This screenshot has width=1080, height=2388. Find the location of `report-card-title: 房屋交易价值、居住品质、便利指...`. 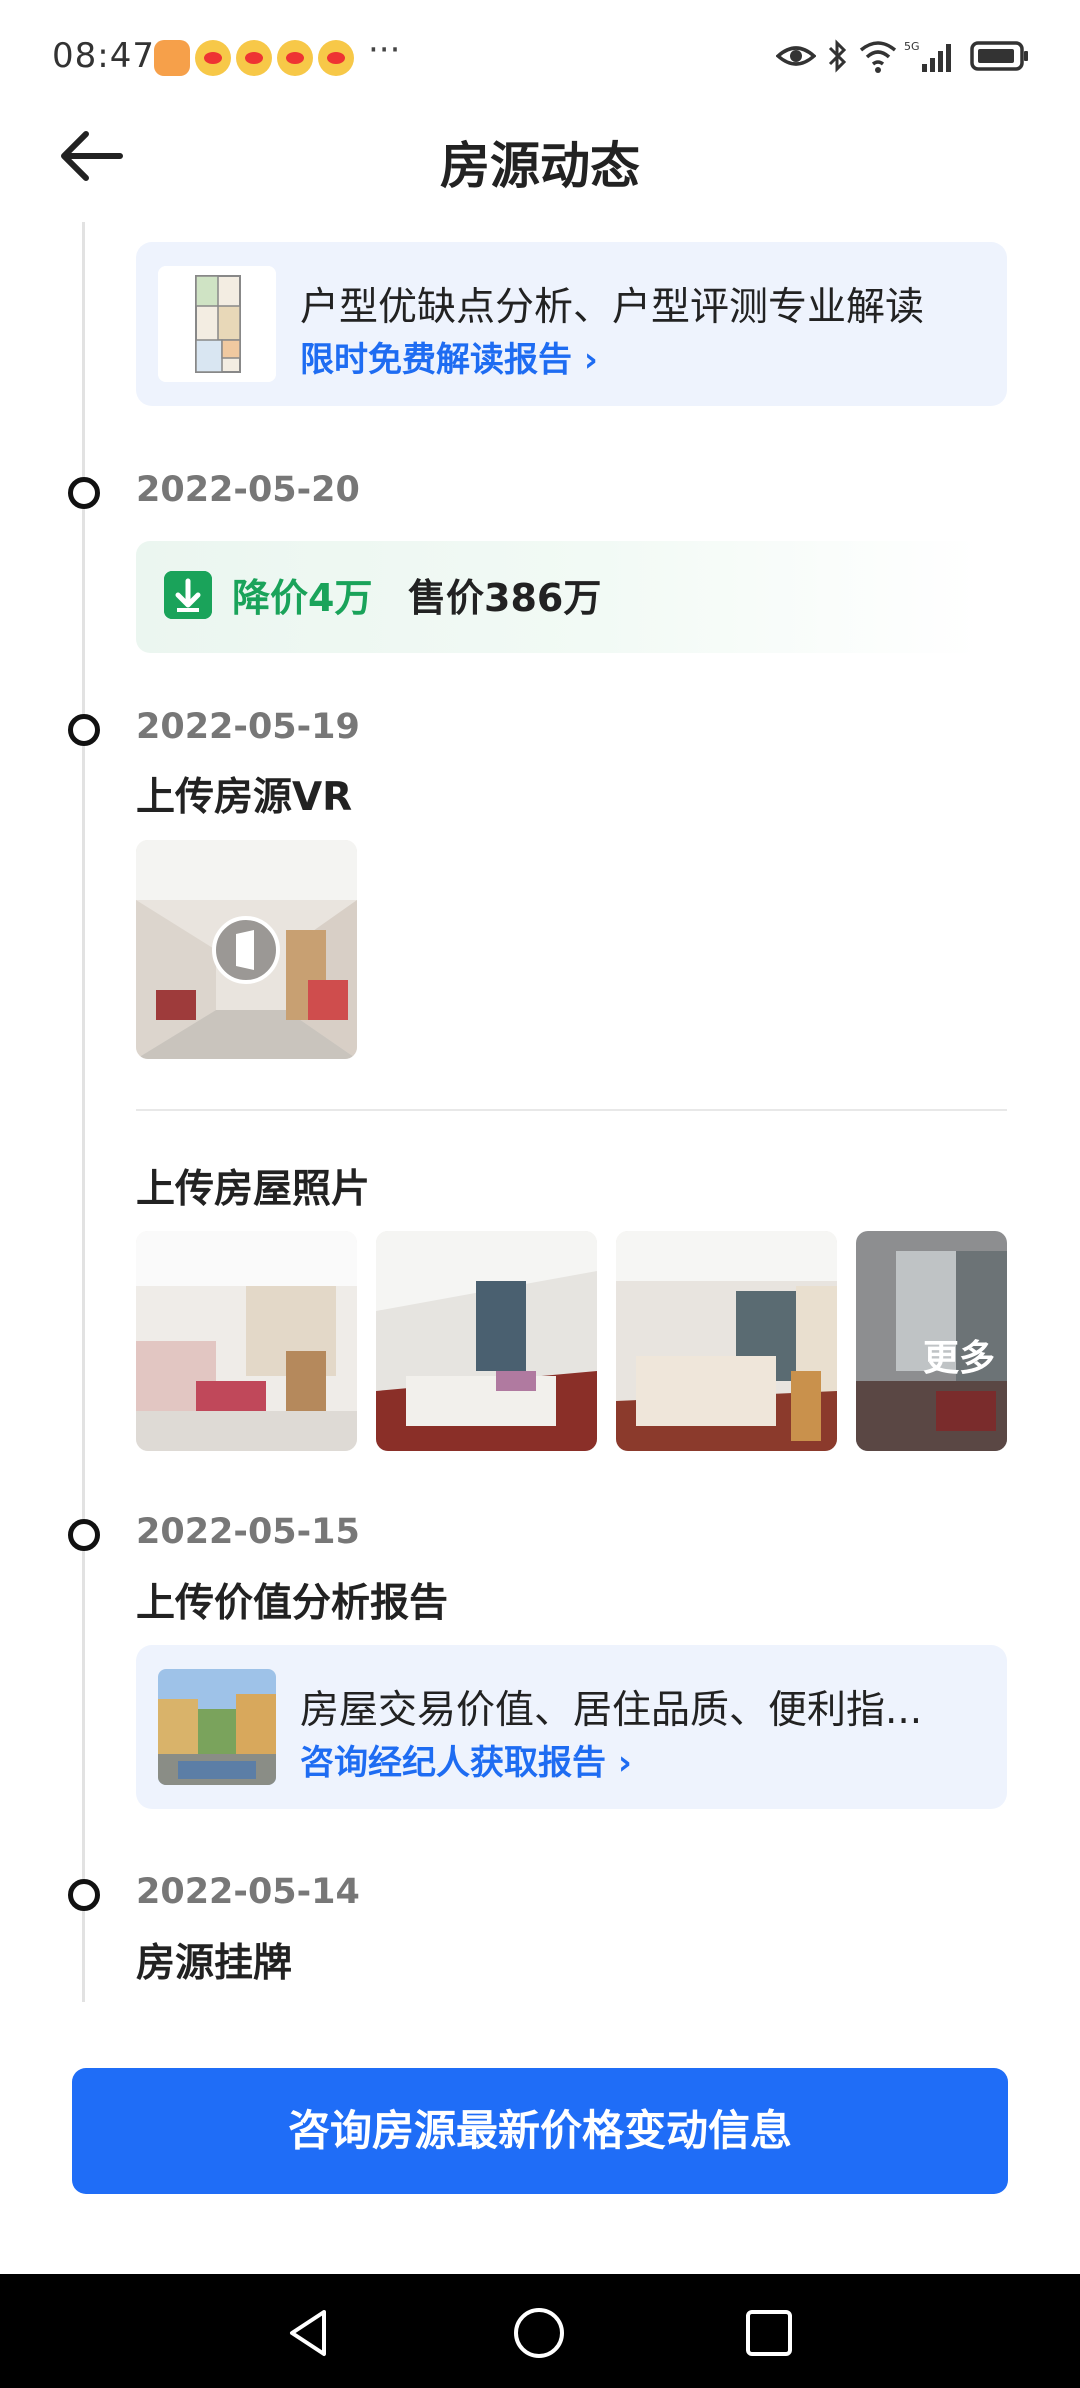

report-card-title: 房屋交易价值、居住品质、便利指... is located at coordinates (611, 1710).